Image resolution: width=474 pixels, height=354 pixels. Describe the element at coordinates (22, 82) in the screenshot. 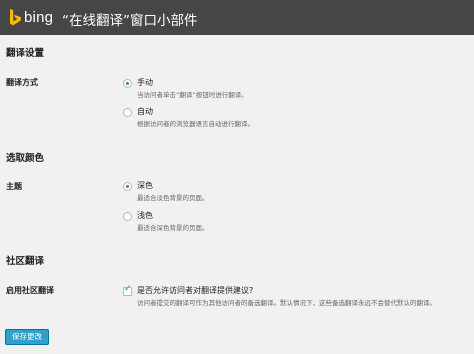

I see `translation-mode-label: 翻译方式` at that location.